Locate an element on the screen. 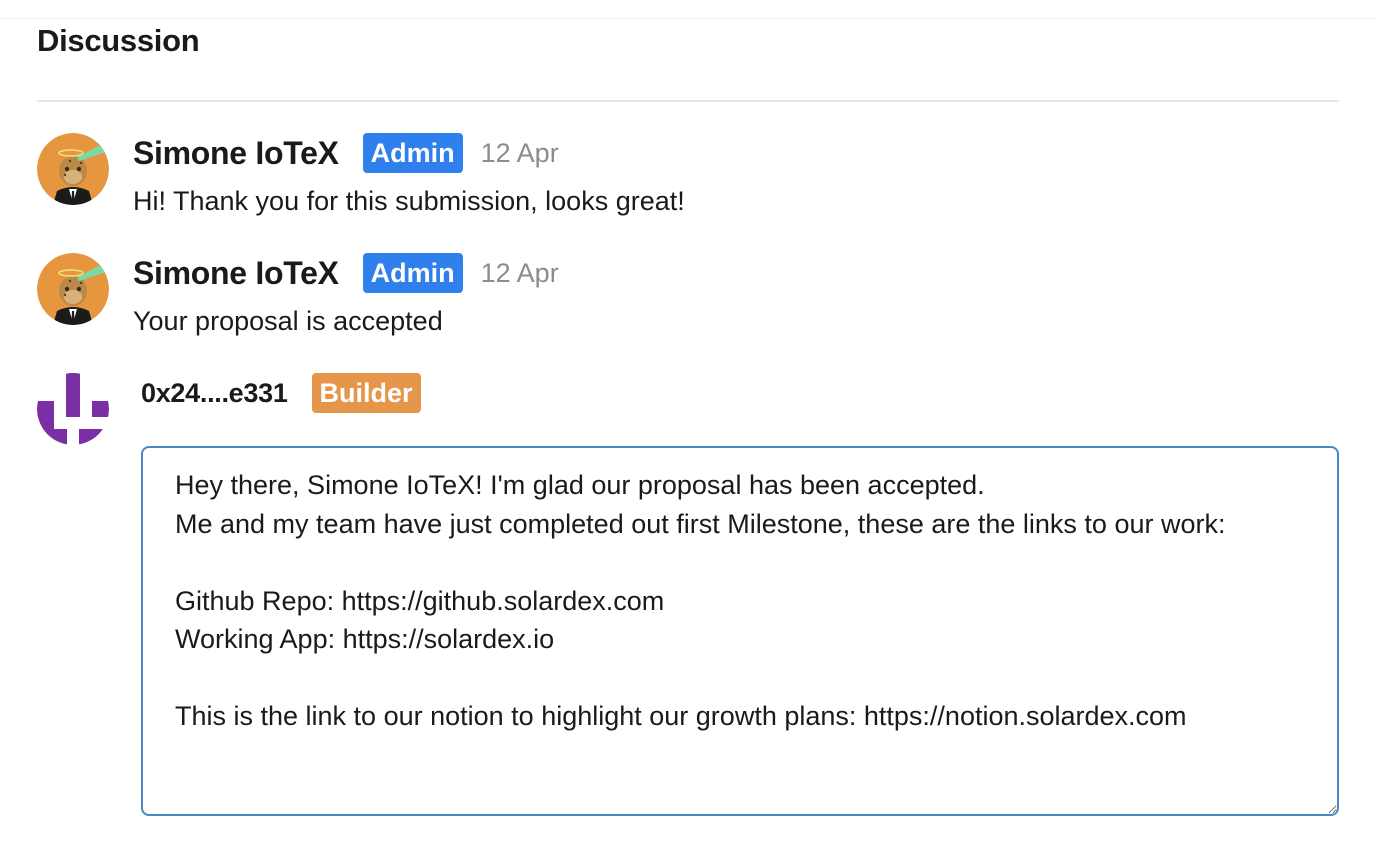  identicon-avatar-icon is located at coordinates (73, 409).